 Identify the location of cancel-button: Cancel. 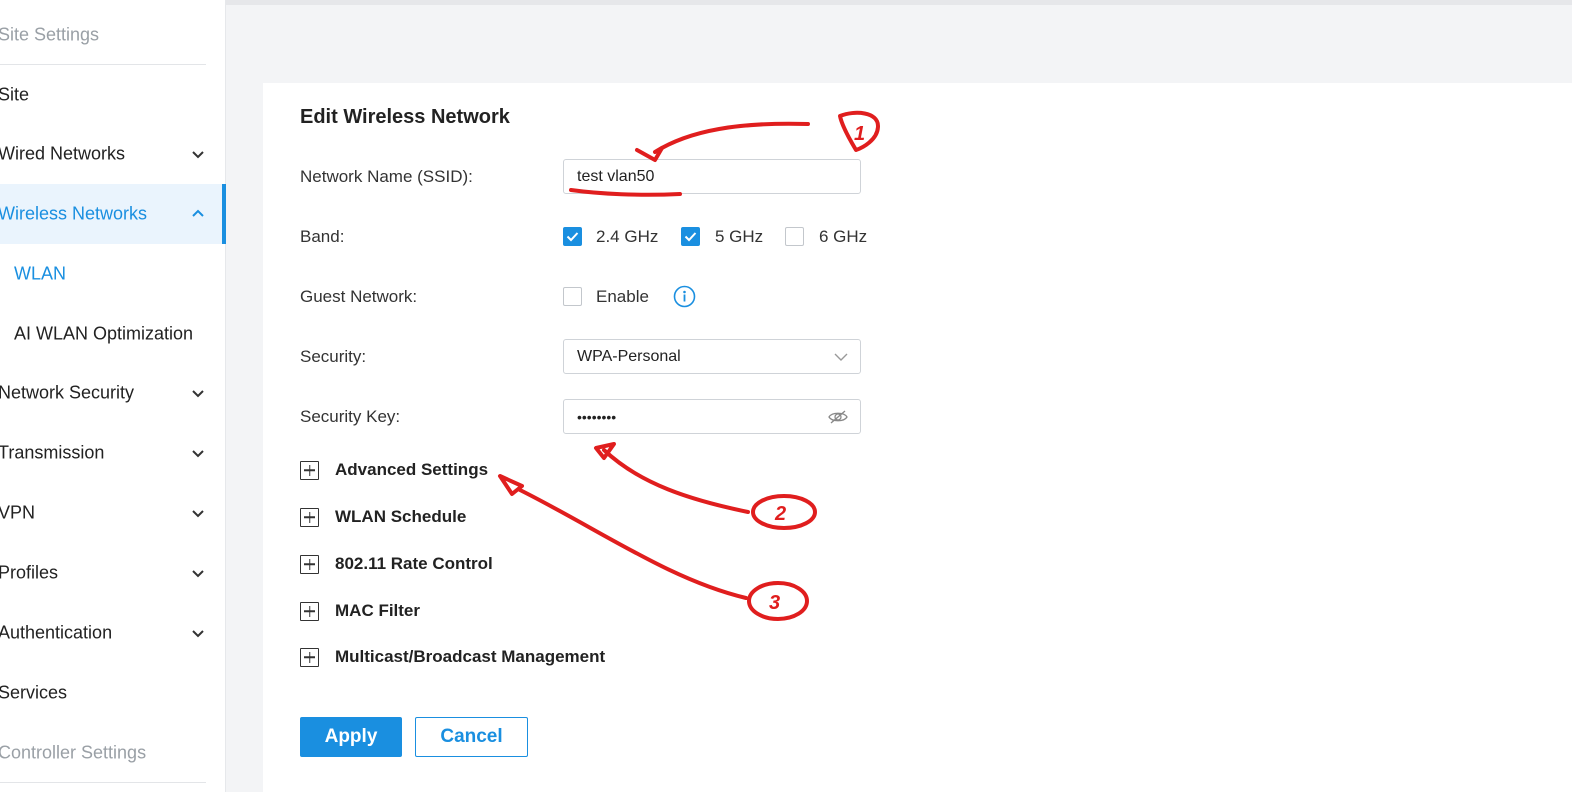
(471, 737).